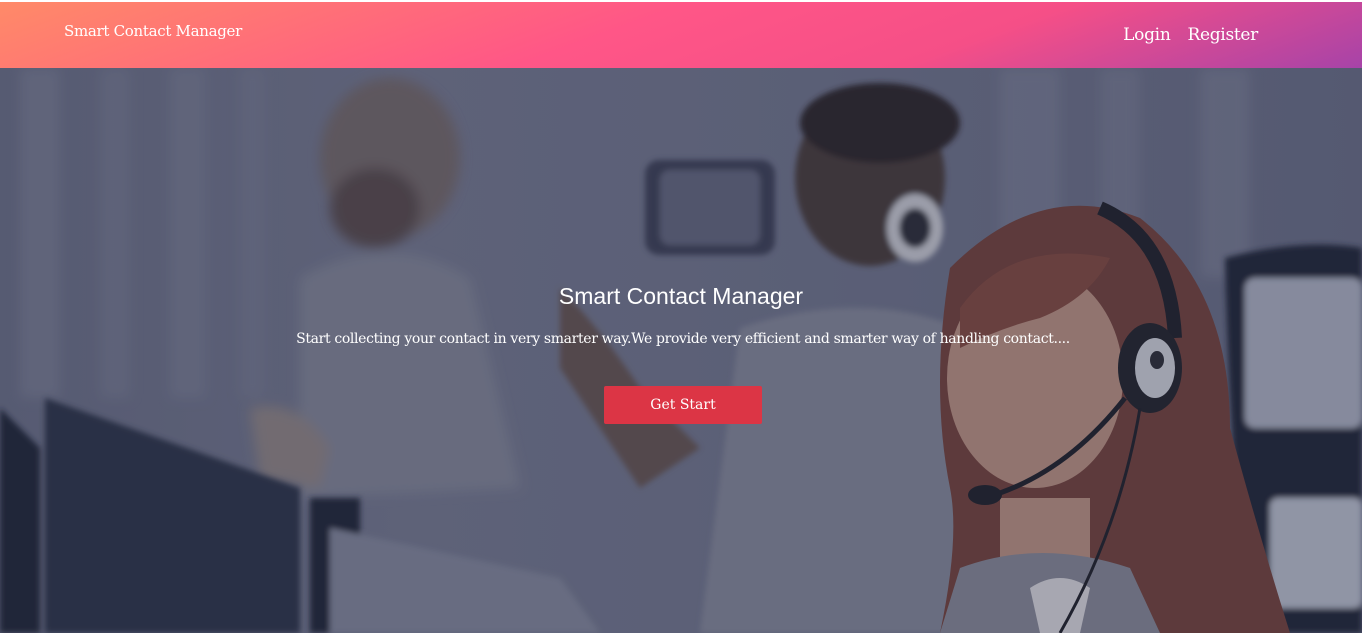 Image resolution: width=1362 pixels, height=633 pixels. Describe the element at coordinates (681, 34) in the screenshot. I see `navbar: Smart Contact Manager Login Register` at that location.